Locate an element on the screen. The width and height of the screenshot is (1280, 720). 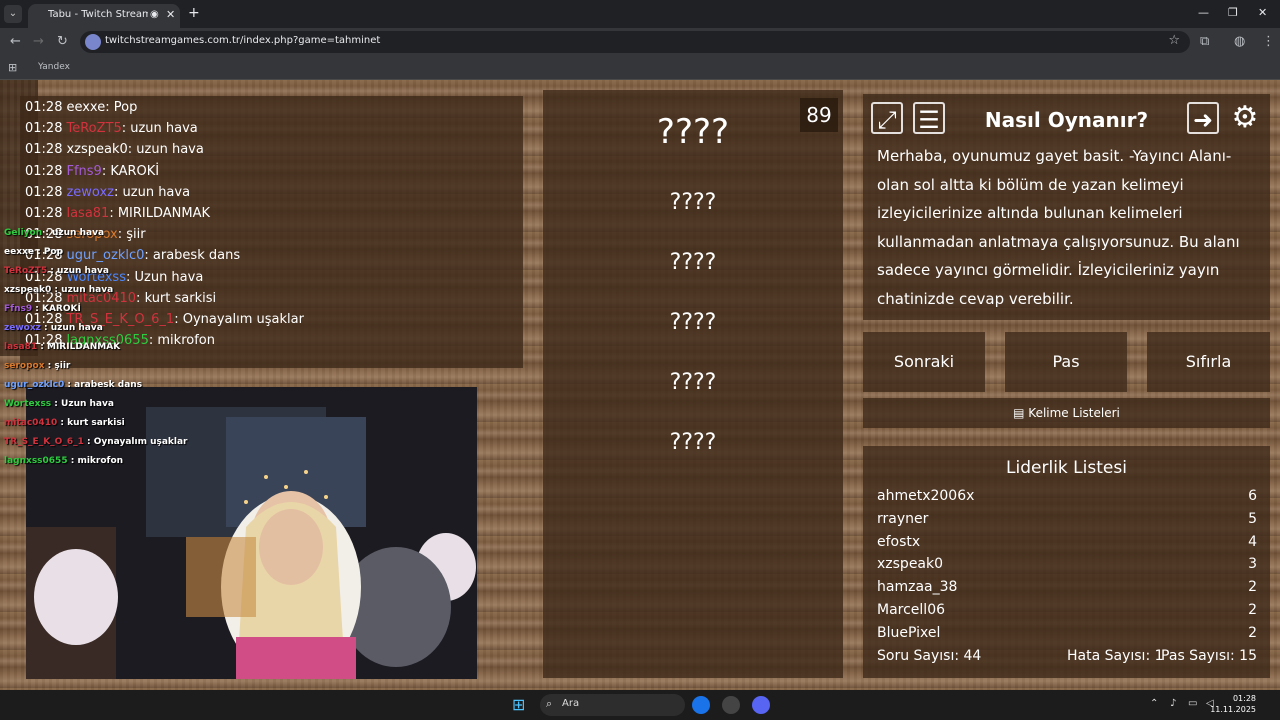
overlay-username: TeRoZT5 is located at coordinates (26, 271).